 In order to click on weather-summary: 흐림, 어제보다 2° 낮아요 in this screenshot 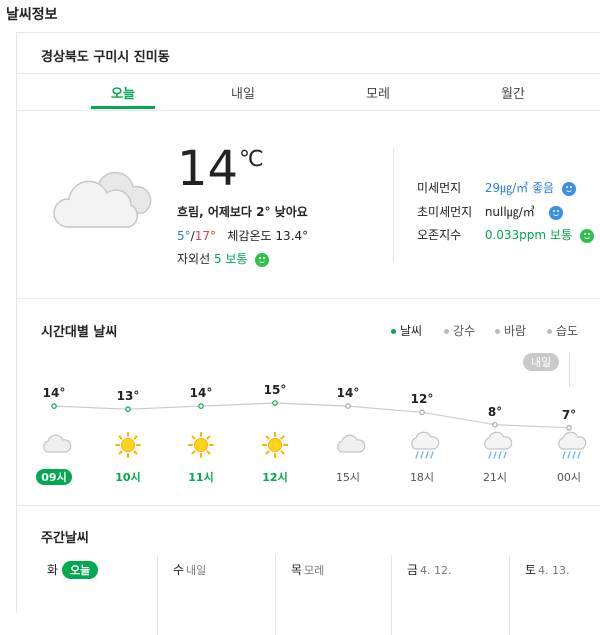, I will do `click(242, 212)`.